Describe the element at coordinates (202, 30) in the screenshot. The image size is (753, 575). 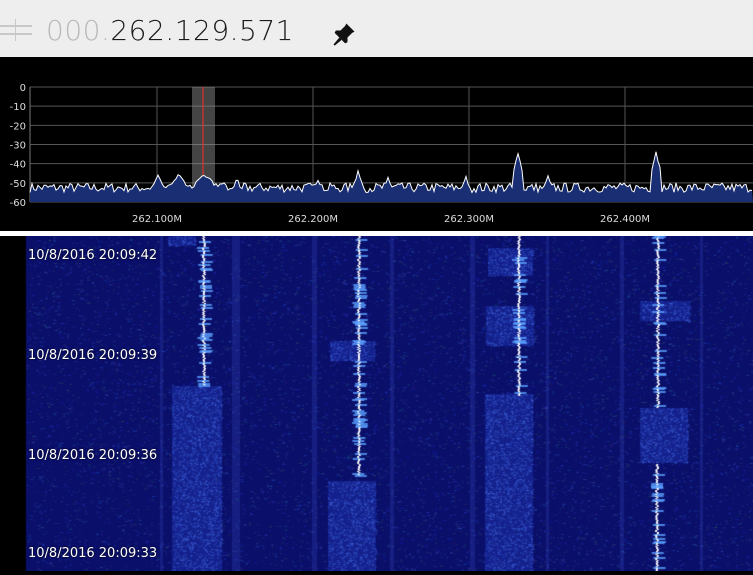
I see `frequency-value: 262.129.571` at that location.